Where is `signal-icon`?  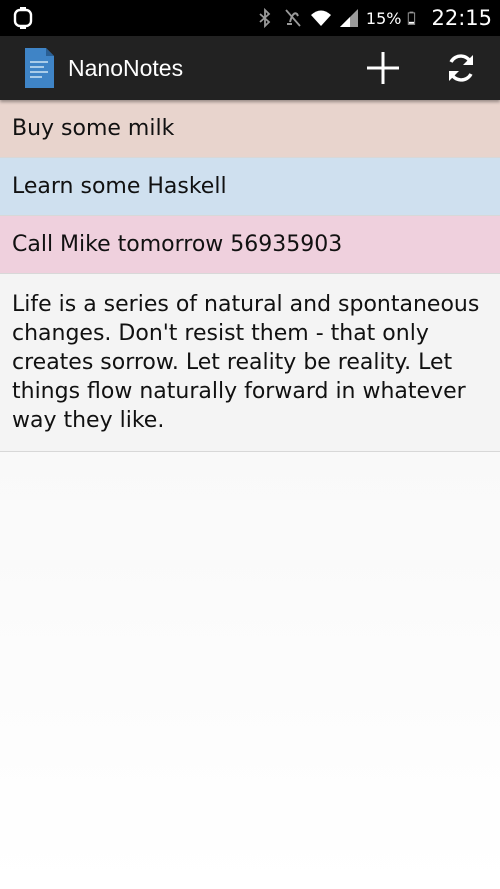 signal-icon is located at coordinates (348, 18).